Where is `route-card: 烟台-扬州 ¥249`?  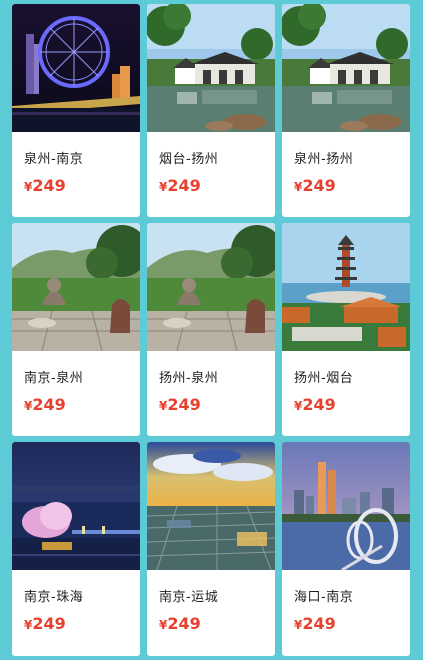
route-card: 烟台-扬州 ¥249 is located at coordinates (211, 110).